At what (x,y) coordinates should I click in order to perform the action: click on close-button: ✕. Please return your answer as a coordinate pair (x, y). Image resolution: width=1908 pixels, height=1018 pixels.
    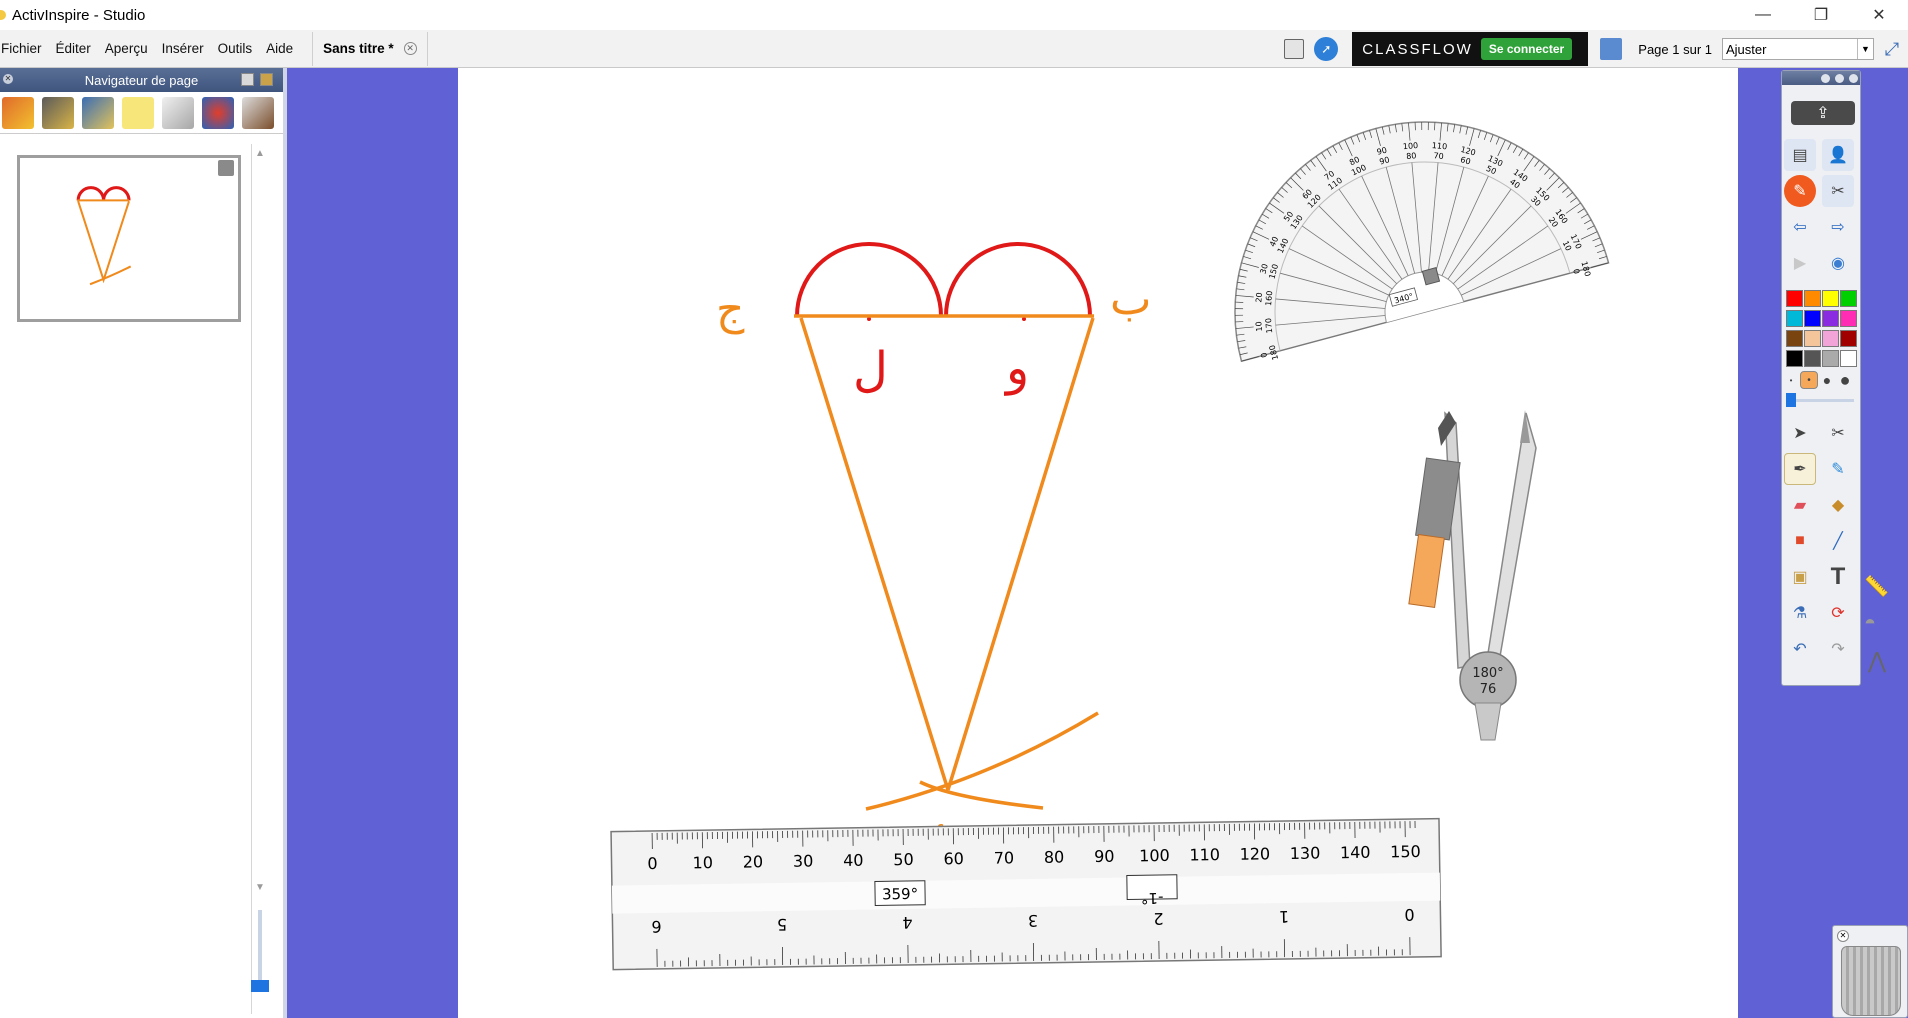
    Looking at the image, I should click on (1879, 15).